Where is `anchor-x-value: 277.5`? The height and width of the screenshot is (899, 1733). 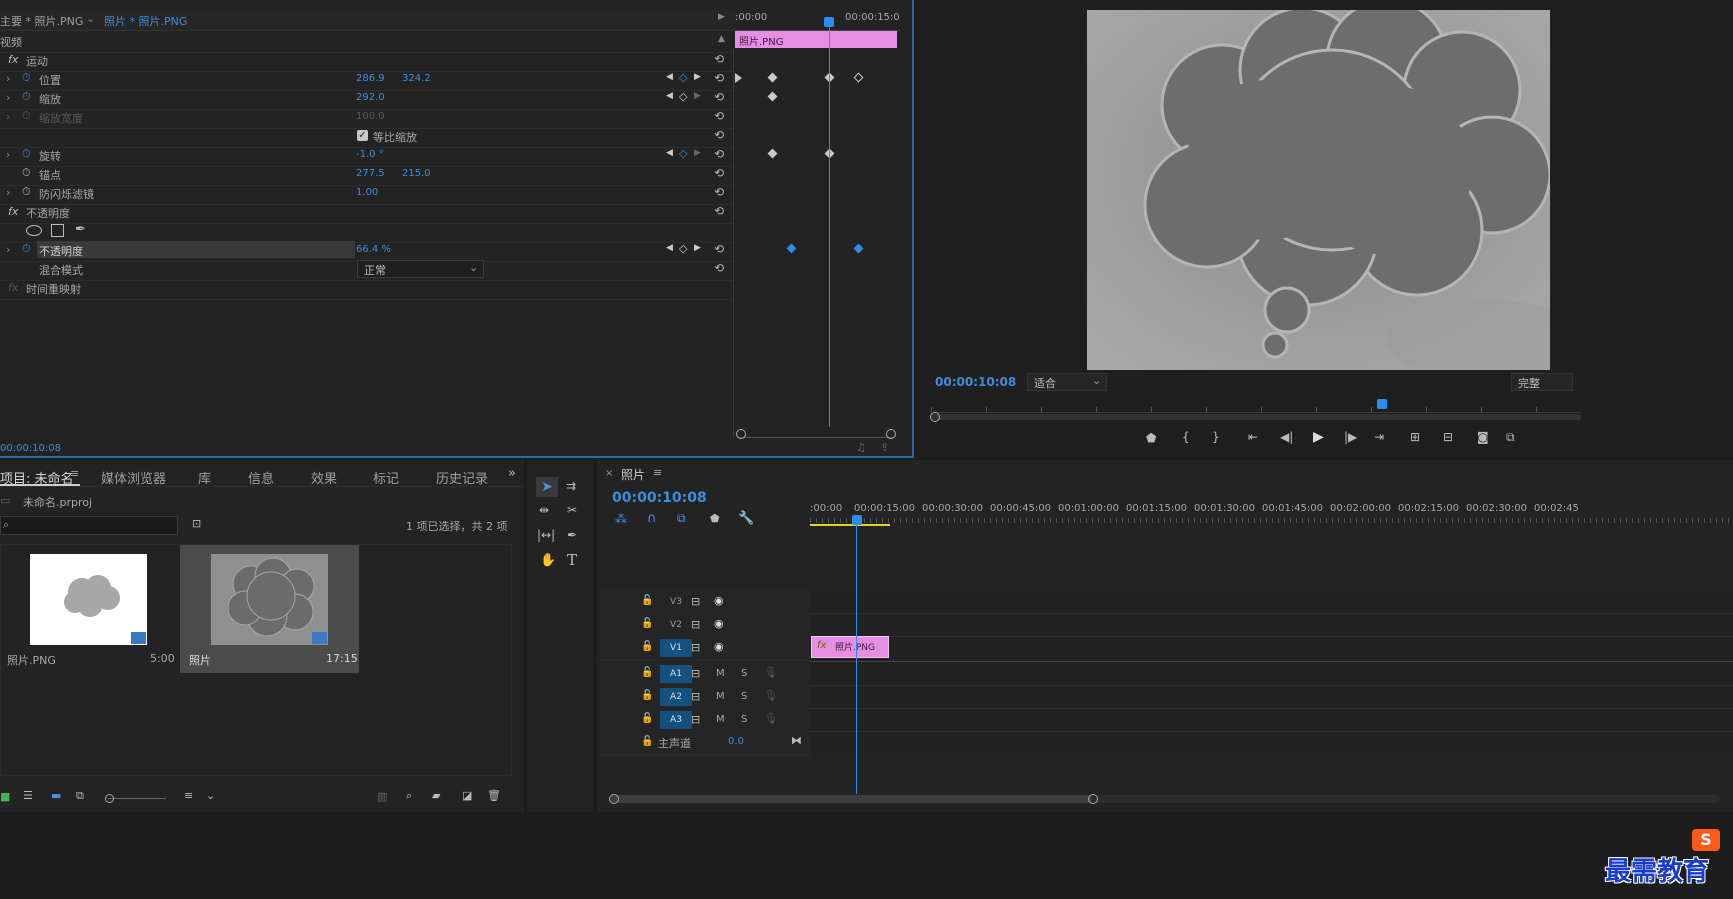
anchor-x-value: 277.5 is located at coordinates (370, 173).